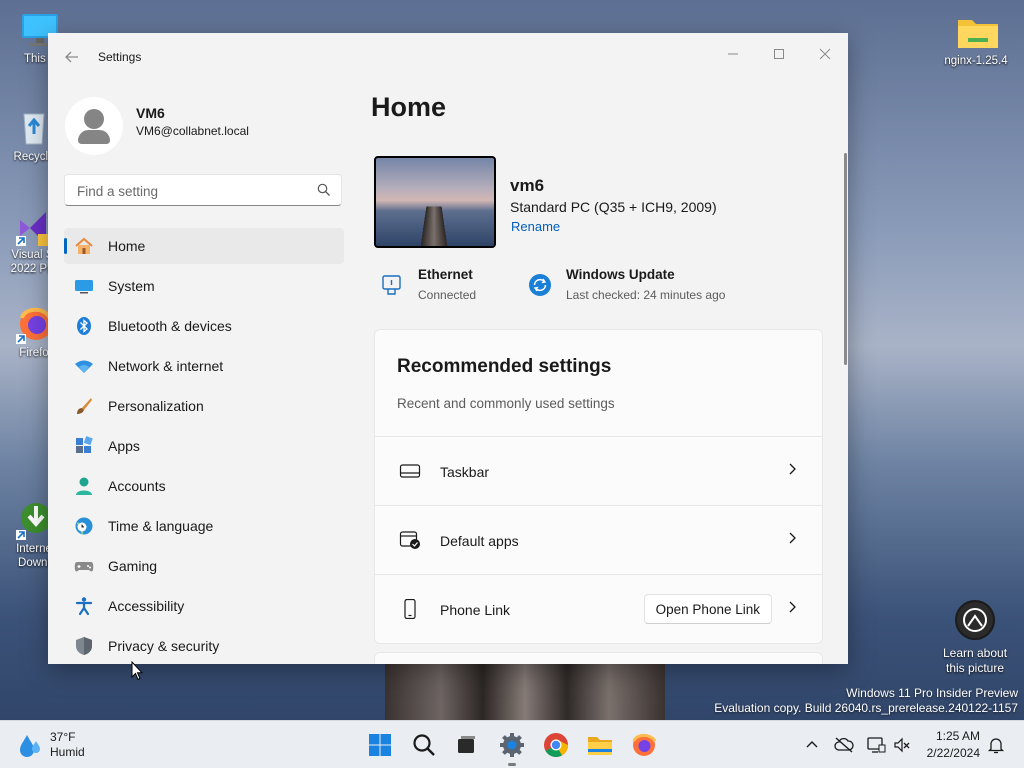  What do you see at coordinates (94, 137) in the screenshot?
I see `avatar-body` at bounding box center [94, 137].